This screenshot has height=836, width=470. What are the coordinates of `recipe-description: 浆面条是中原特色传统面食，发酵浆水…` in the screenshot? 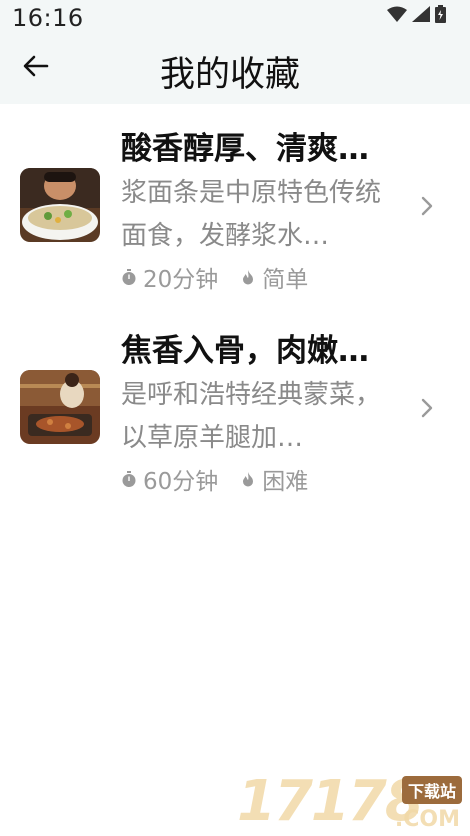 It's located at (251, 214).